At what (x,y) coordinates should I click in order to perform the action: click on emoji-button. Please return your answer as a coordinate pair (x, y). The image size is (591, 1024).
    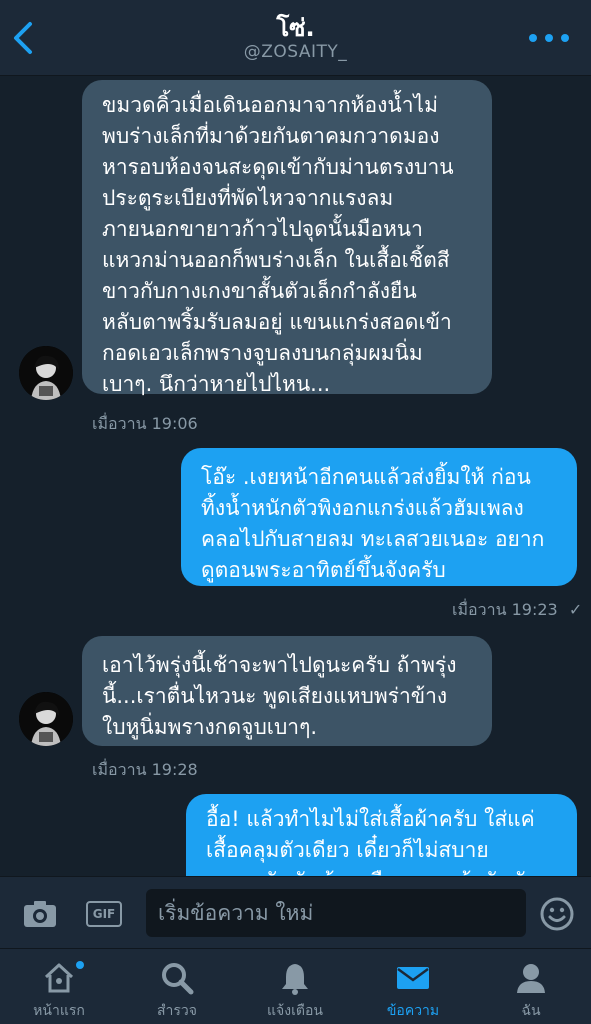
    Looking at the image, I should click on (557, 914).